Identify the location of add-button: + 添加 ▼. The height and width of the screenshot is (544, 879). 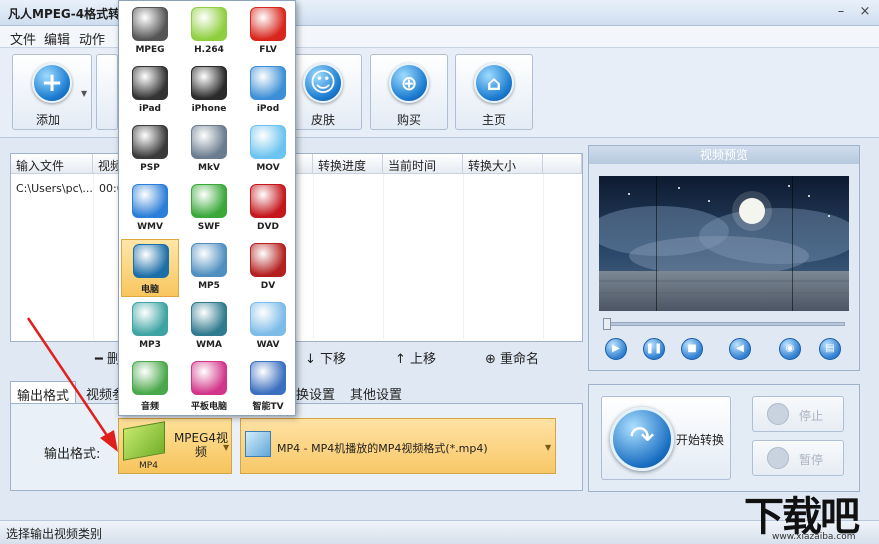
(52, 92).